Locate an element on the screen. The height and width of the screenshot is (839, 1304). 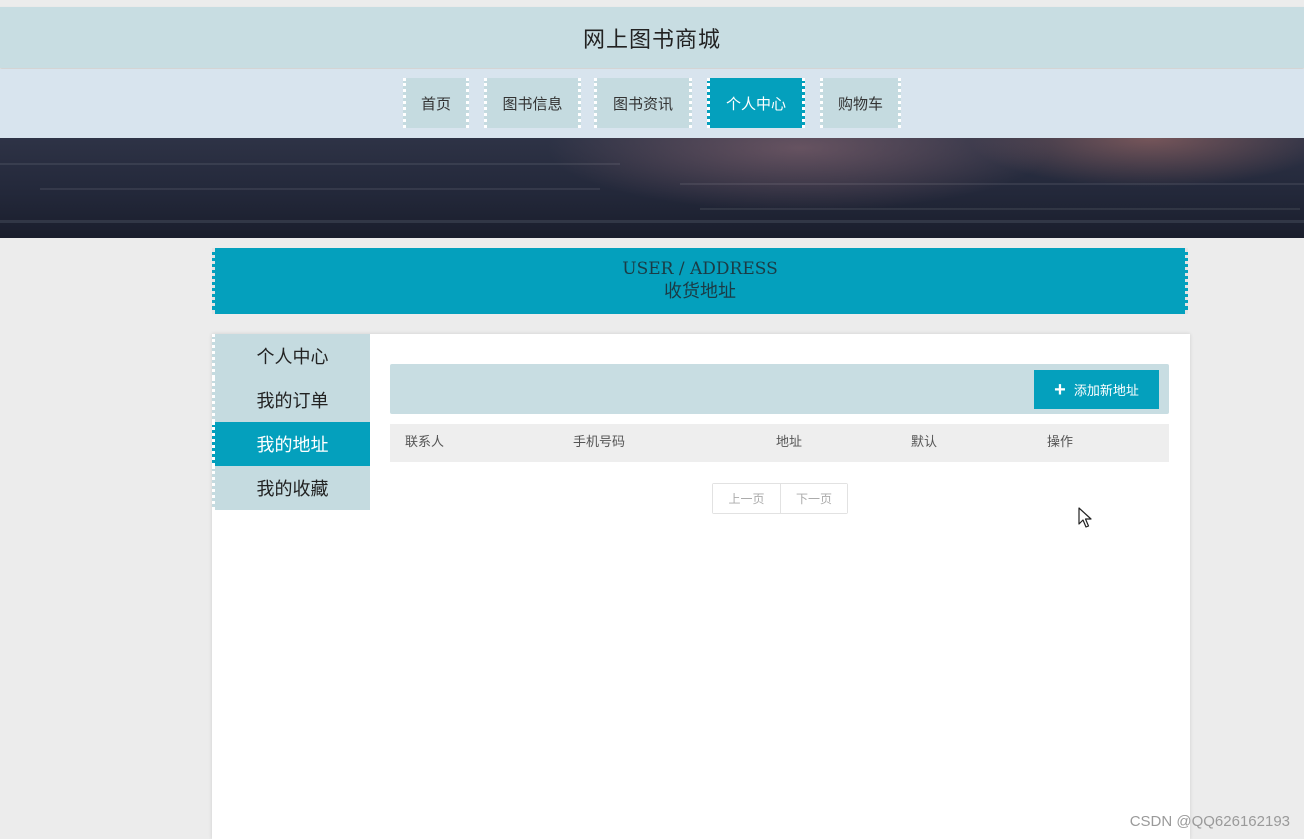
sidebar-item-my-favorites: 我的收藏 is located at coordinates (291, 488).